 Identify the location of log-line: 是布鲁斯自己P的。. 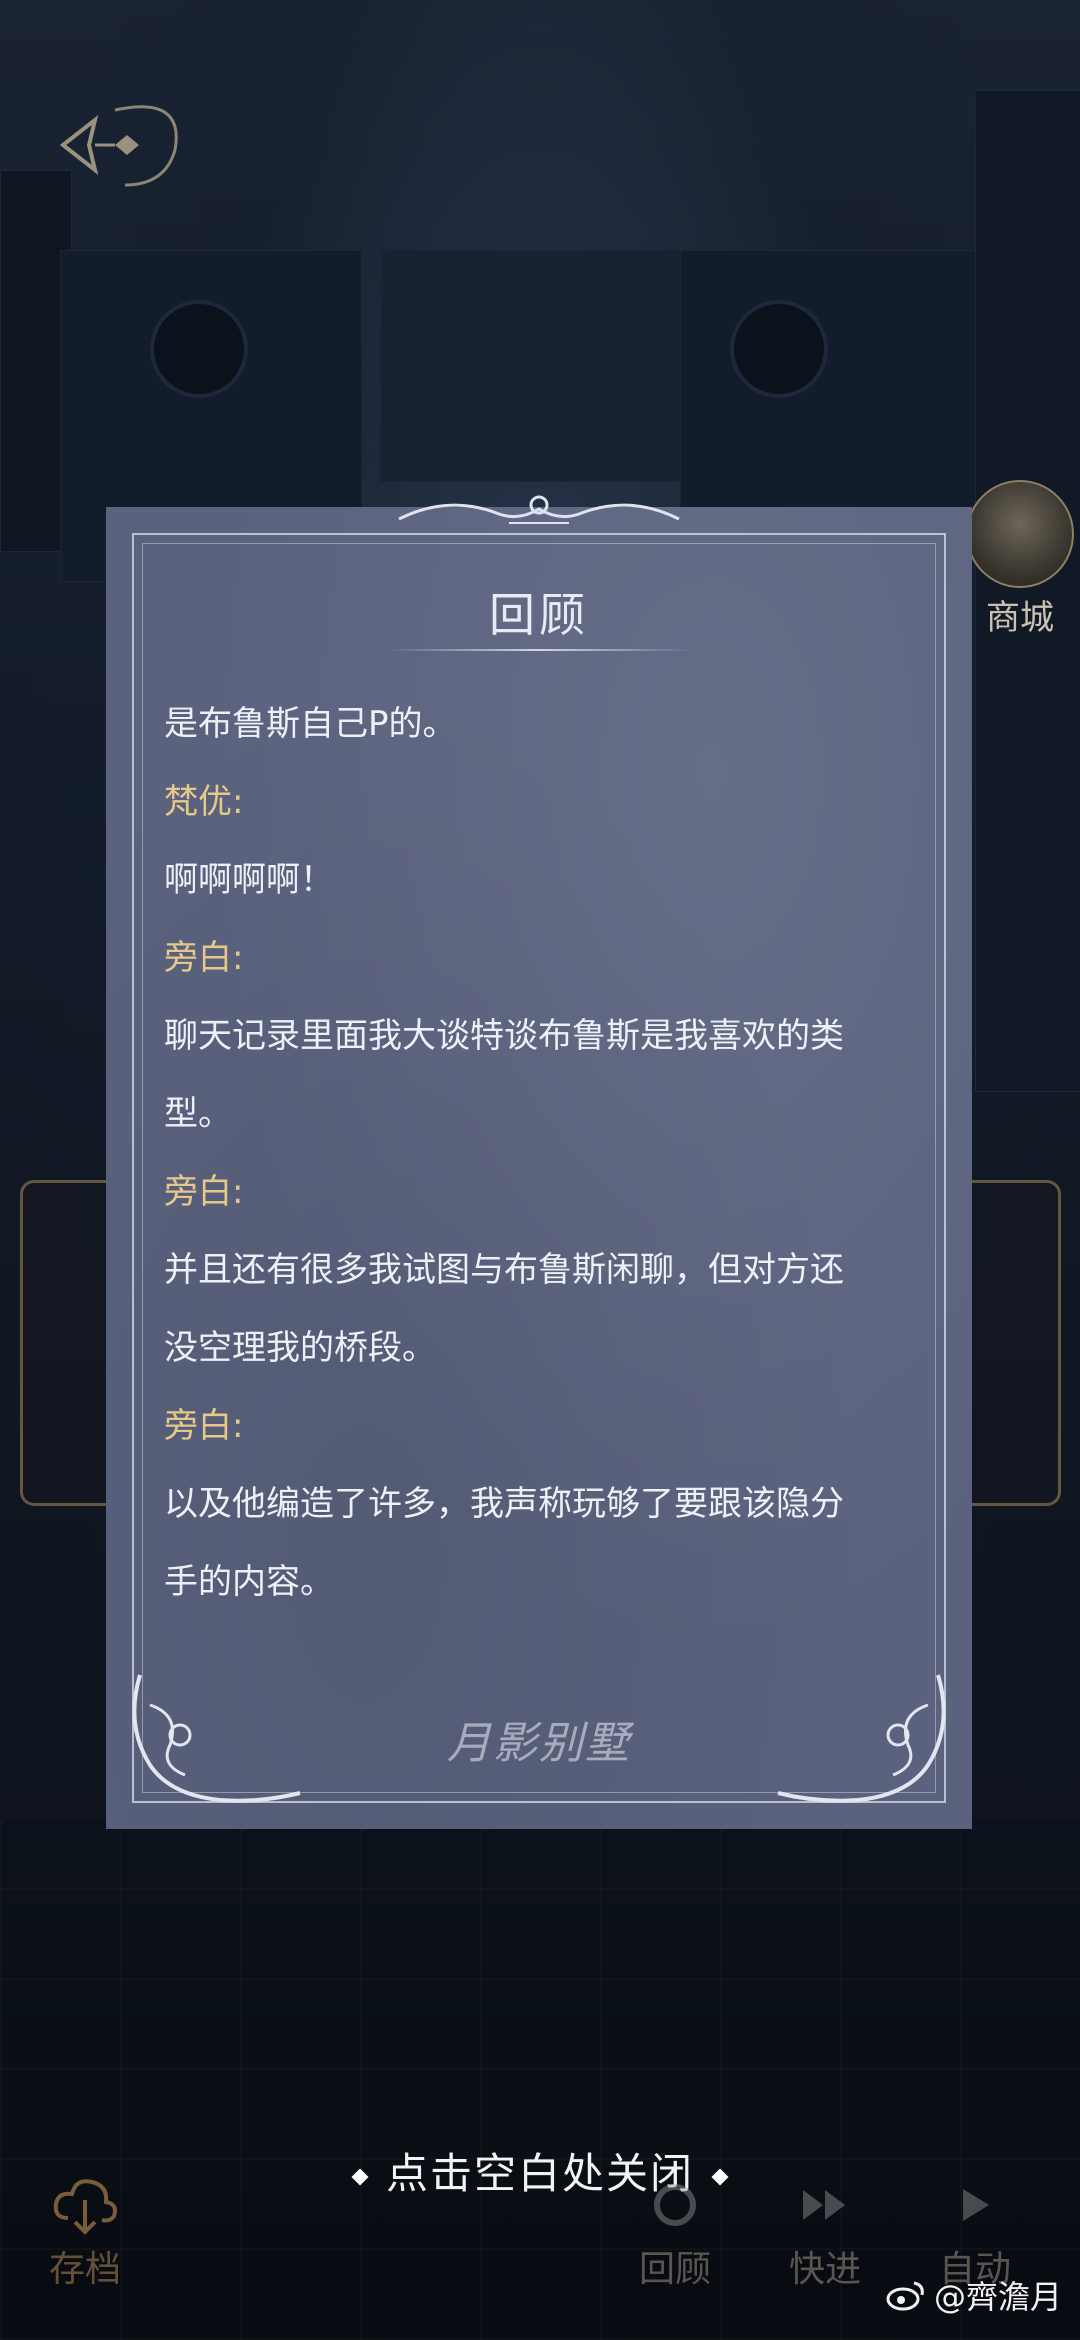
(310, 724).